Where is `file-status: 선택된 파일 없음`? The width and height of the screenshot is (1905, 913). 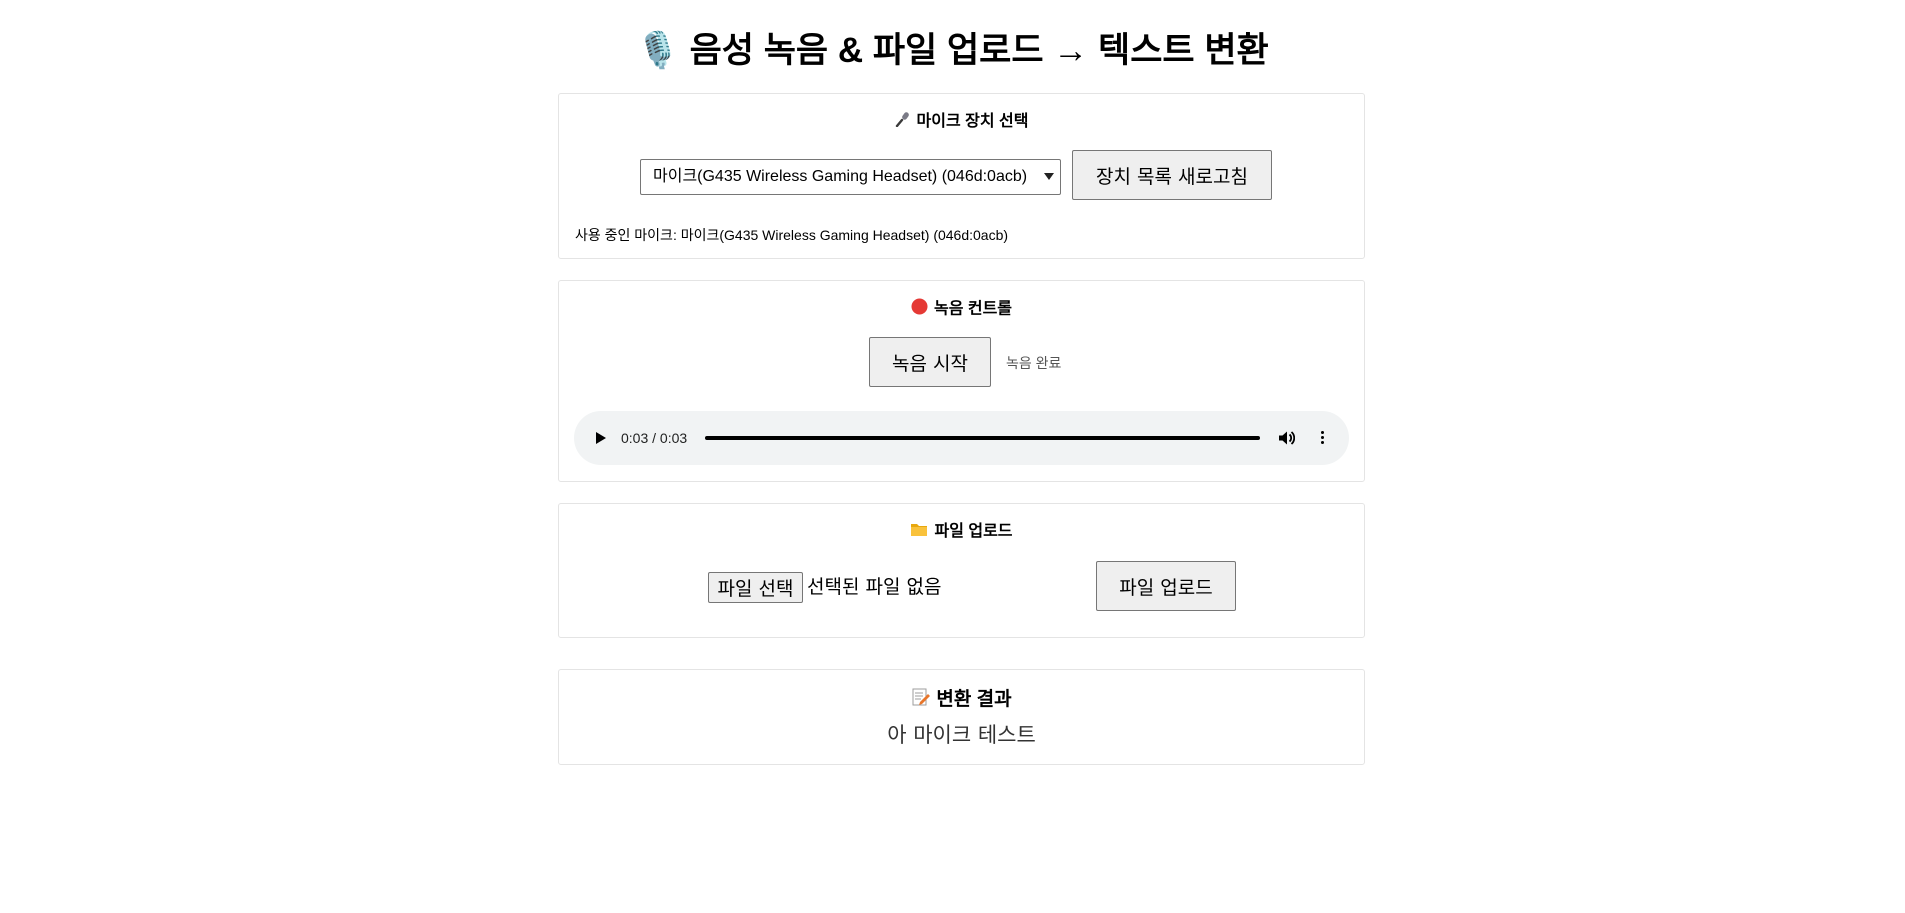 file-status: 선택된 파일 없음 is located at coordinates (874, 587).